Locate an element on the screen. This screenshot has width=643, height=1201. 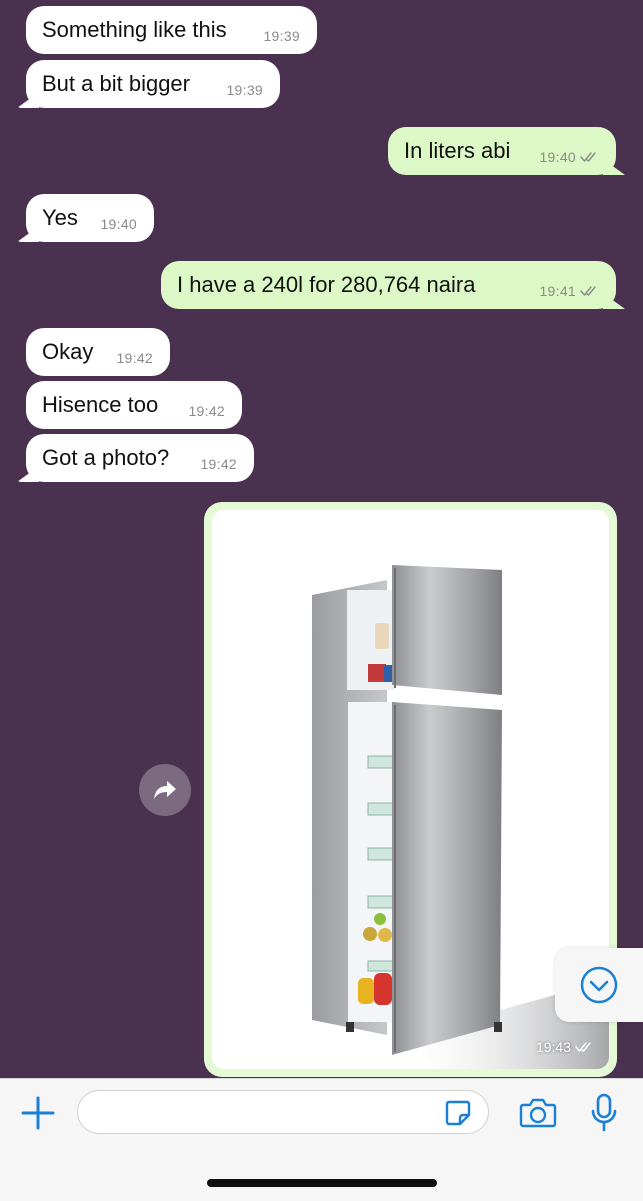
message-text: Okay is located at coordinates (68, 351).